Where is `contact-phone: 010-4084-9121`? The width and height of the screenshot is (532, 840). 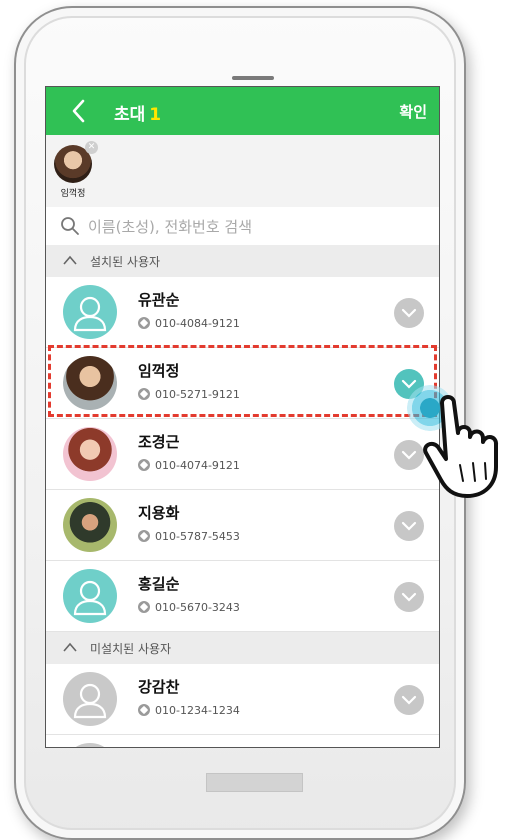
contact-phone: 010-4084-9121 is located at coordinates (189, 323).